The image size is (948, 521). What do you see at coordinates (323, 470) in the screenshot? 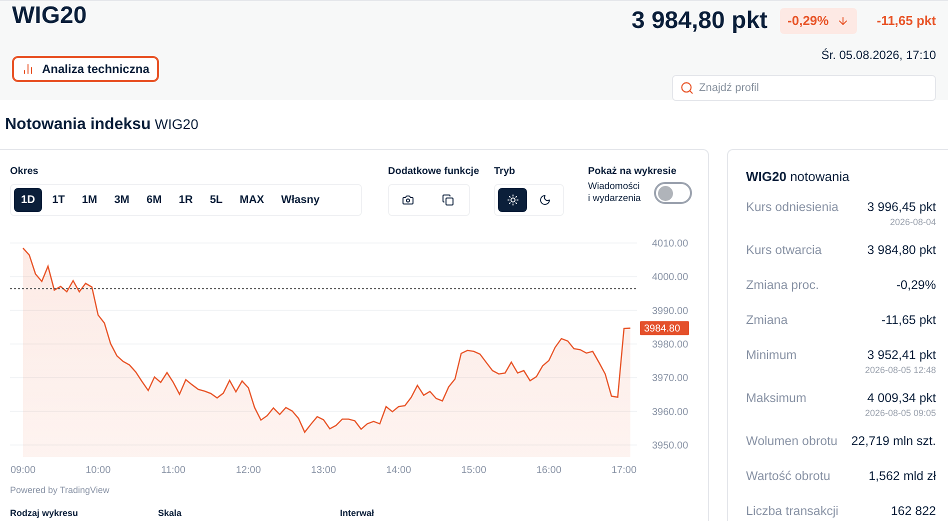
I see `axis-label: 13:00` at bounding box center [323, 470].